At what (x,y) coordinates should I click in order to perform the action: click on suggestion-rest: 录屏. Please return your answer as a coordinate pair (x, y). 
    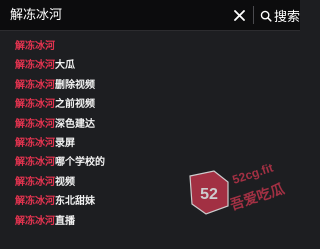
    Looking at the image, I should click on (65, 143).